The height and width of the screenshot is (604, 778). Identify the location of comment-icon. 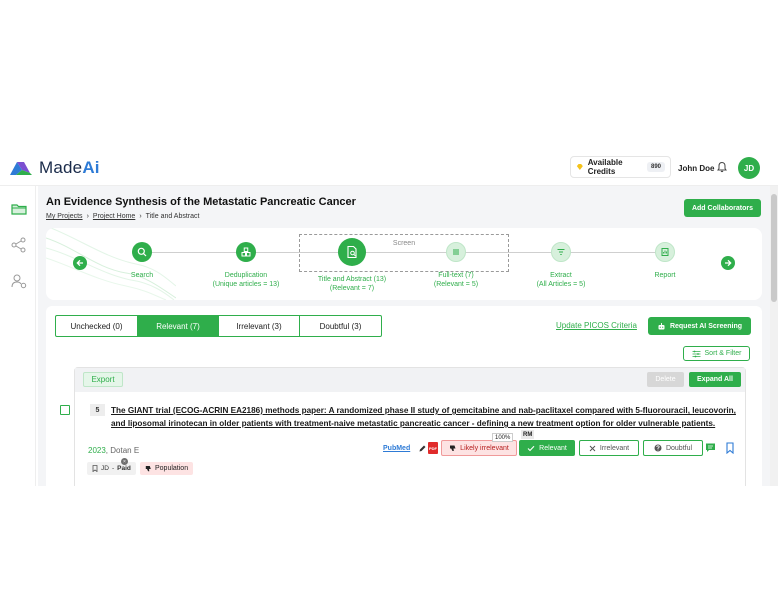
(710, 447).